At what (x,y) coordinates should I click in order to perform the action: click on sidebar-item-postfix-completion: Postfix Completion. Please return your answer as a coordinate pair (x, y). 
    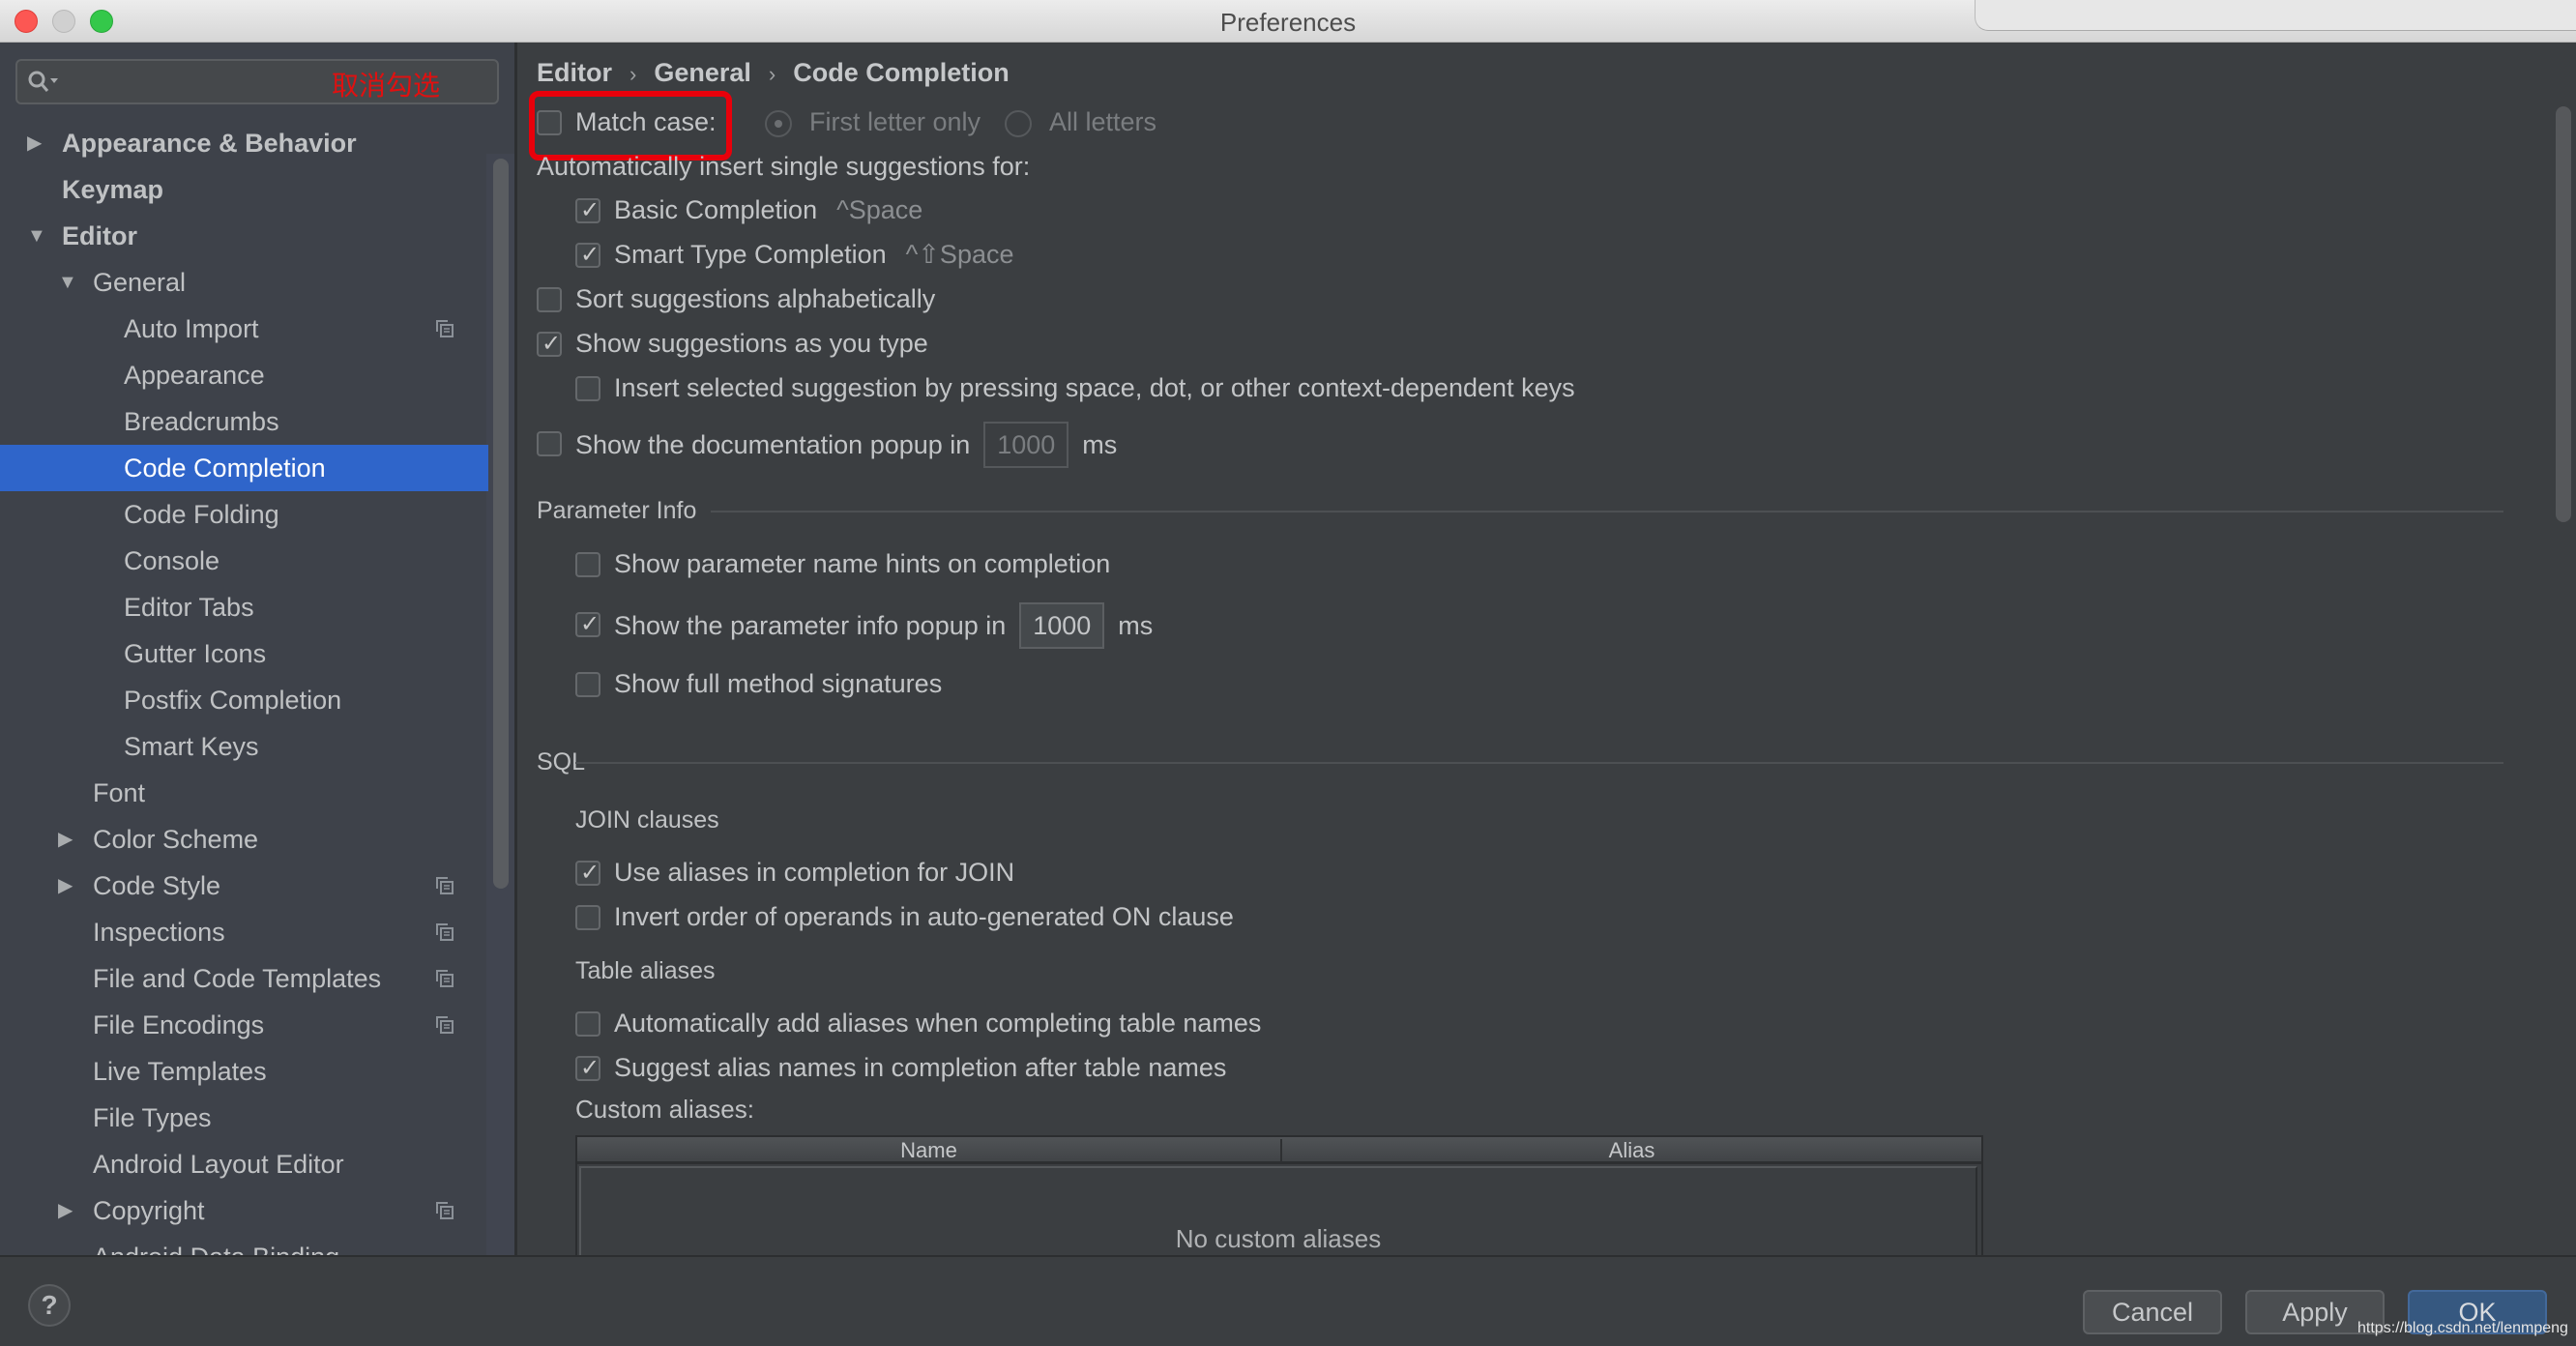
    Looking at the image, I should click on (244, 700).